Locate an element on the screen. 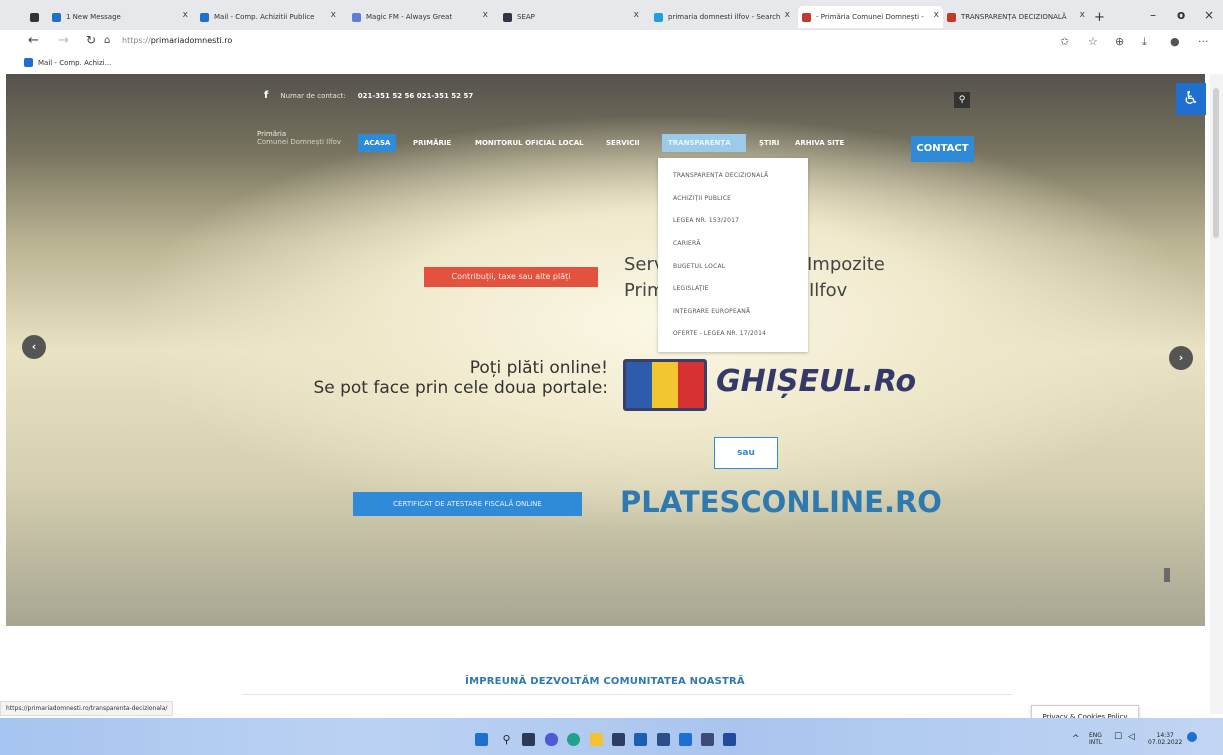  community-heading: ÎMPREUNĂ DEZVOLTĂM COMUNITATEA NOASTRĂ is located at coordinates (605, 681).